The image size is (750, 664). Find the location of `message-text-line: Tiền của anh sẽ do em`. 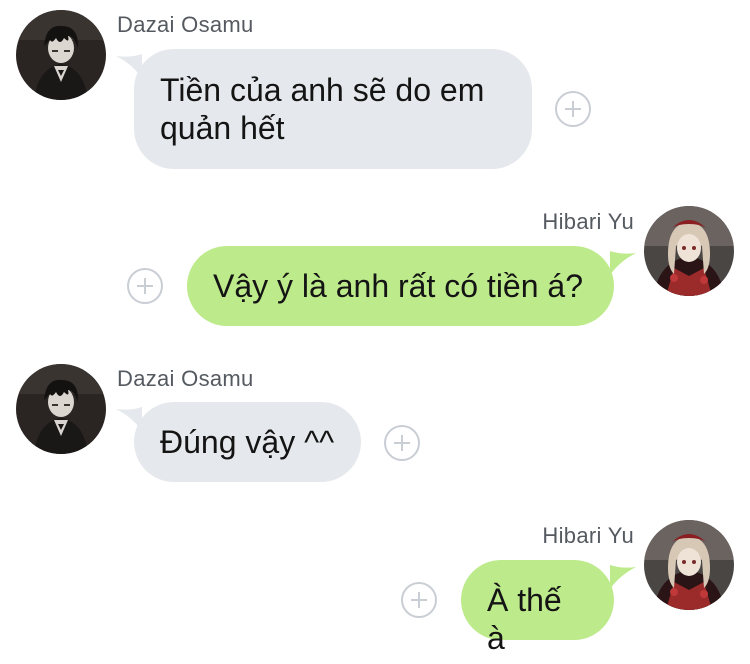

message-text-line: Tiền của anh sẽ do em is located at coordinates (322, 90).